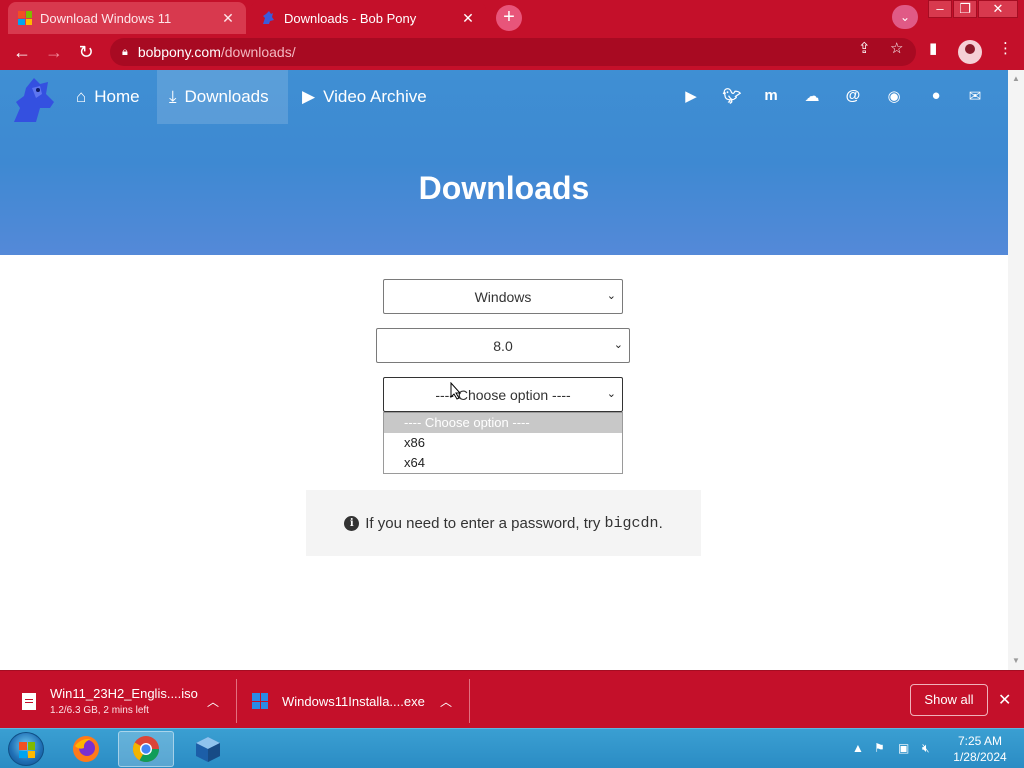 The image size is (1024, 768). What do you see at coordinates (226, 96) in the screenshot?
I see `nav-downloads-label: Downloads` at bounding box center [226, 96].